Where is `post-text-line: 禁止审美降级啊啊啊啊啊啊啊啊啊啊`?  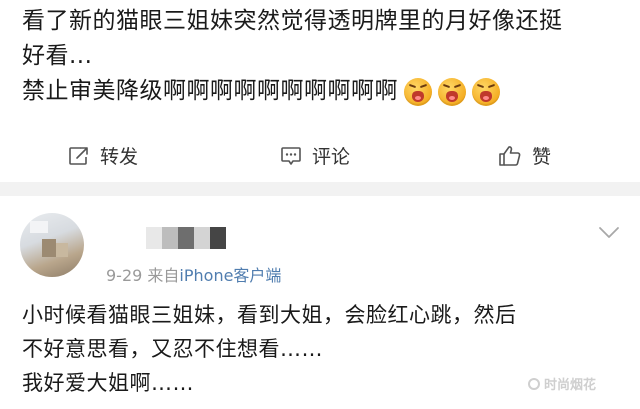
post-text-line: 禁止审美降级啊啊啊啊啊啊啊啊啊啊 is located at coordinates (322, 91).